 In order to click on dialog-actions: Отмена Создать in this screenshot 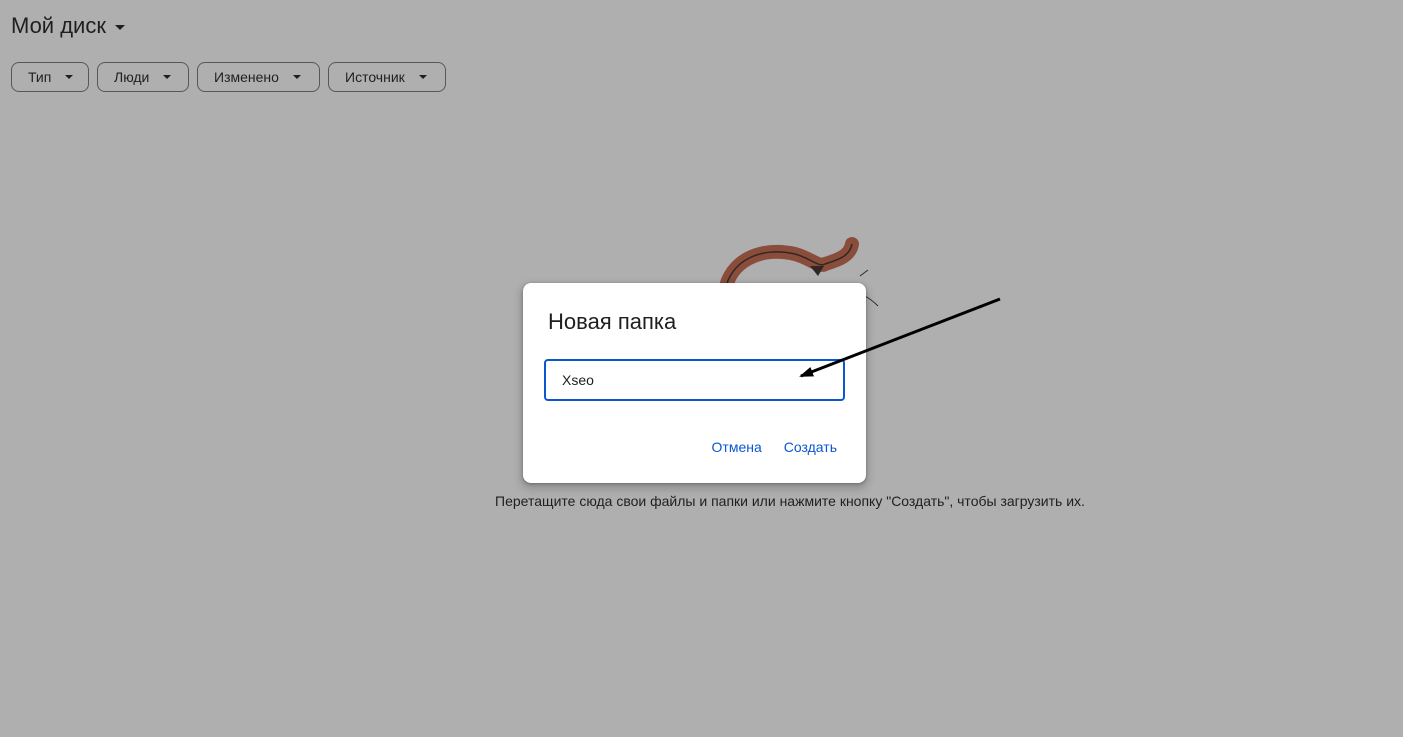, I will do `click(774, 447)`.